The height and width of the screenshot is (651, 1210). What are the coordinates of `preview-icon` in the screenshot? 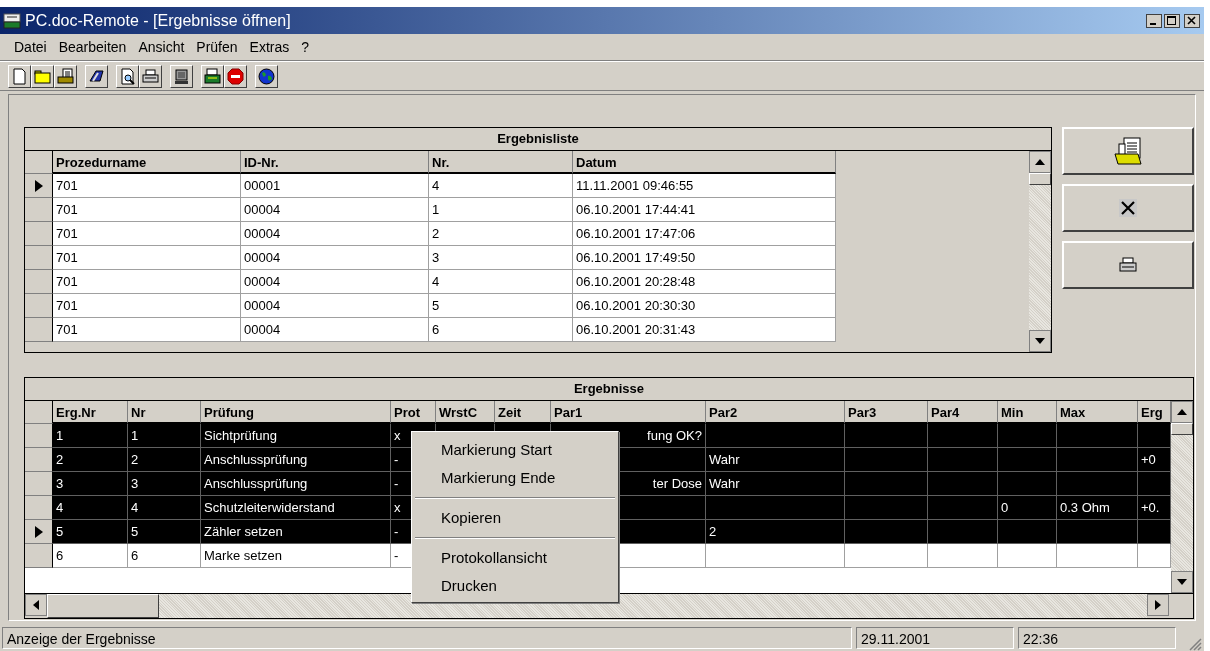 It's located at (127, 76).